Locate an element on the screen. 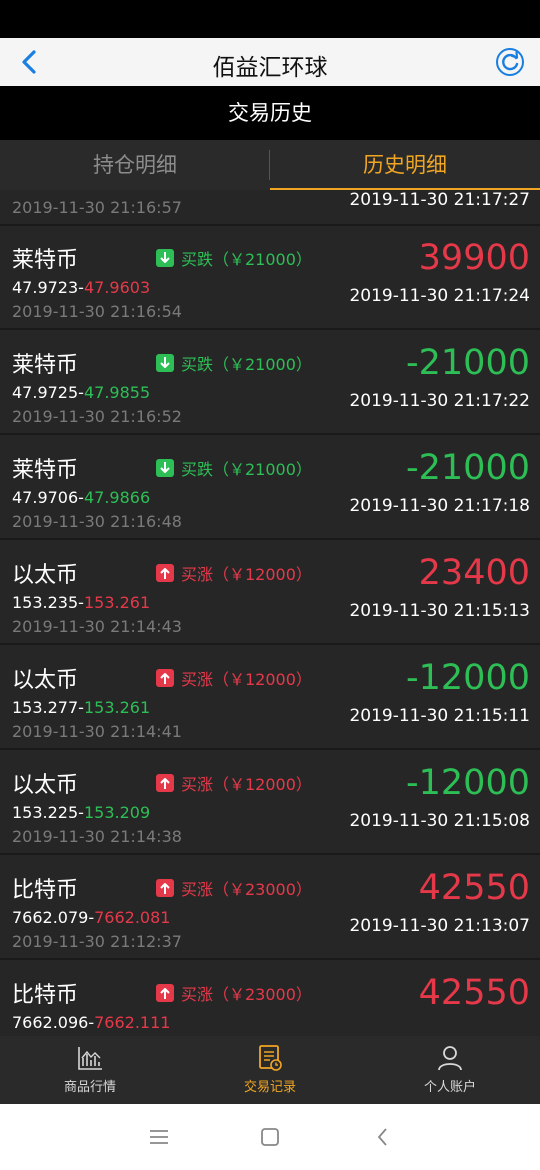 The width and height of the screenshot is (540, 1170). price-range: 153.225-153.209 is located at coordinates (81, 812).